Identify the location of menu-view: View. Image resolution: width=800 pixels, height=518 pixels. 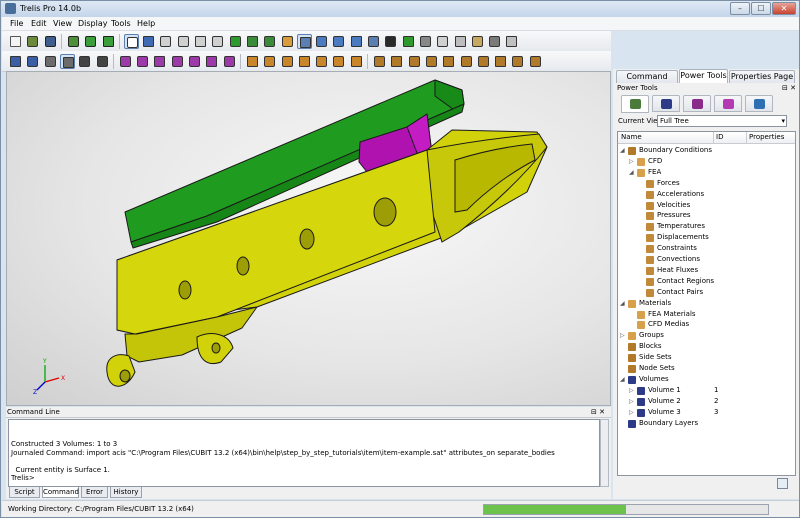
(62, 23).